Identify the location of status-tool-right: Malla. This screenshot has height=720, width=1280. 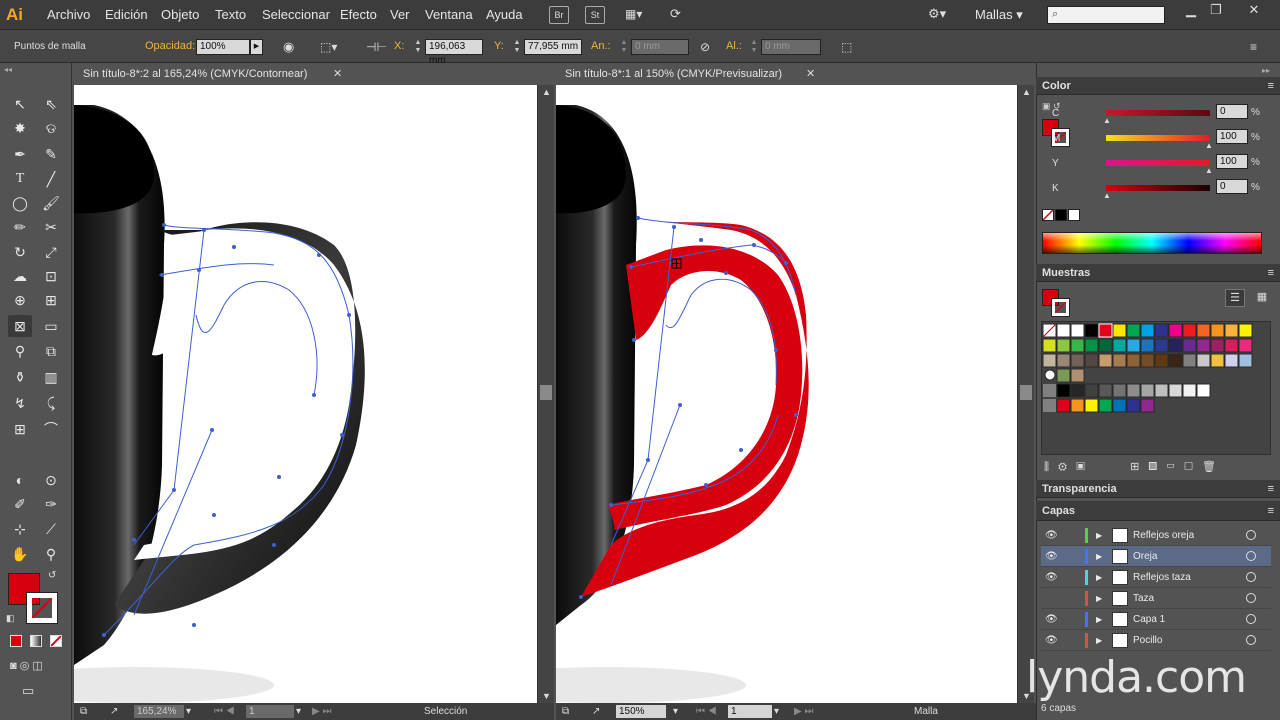
(926, 711).